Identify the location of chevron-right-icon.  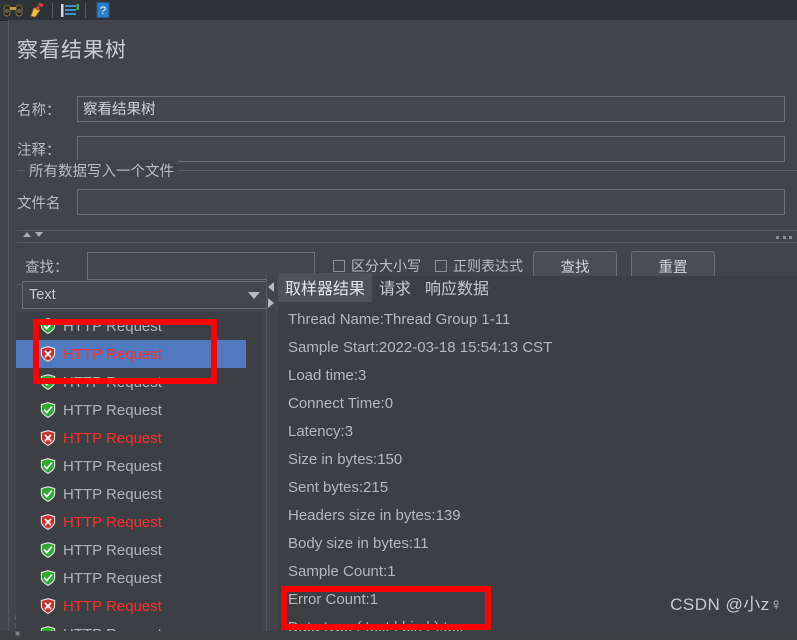
(271, 303).